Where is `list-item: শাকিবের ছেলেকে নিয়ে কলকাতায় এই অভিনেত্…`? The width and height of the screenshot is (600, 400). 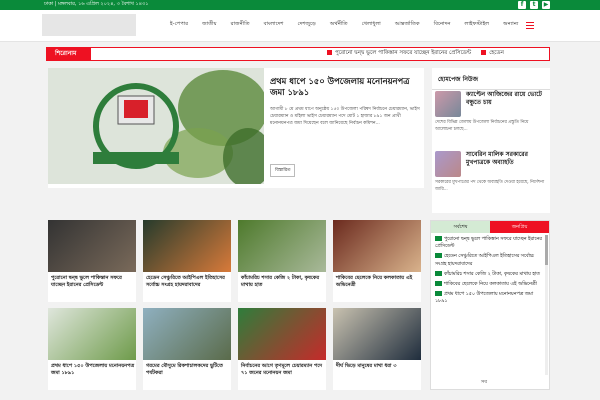
list-item: শাকিবের ছেলেকে নিয়ে কলকাতায় এই অভিনেত্… is located at coordinates (490, 284).